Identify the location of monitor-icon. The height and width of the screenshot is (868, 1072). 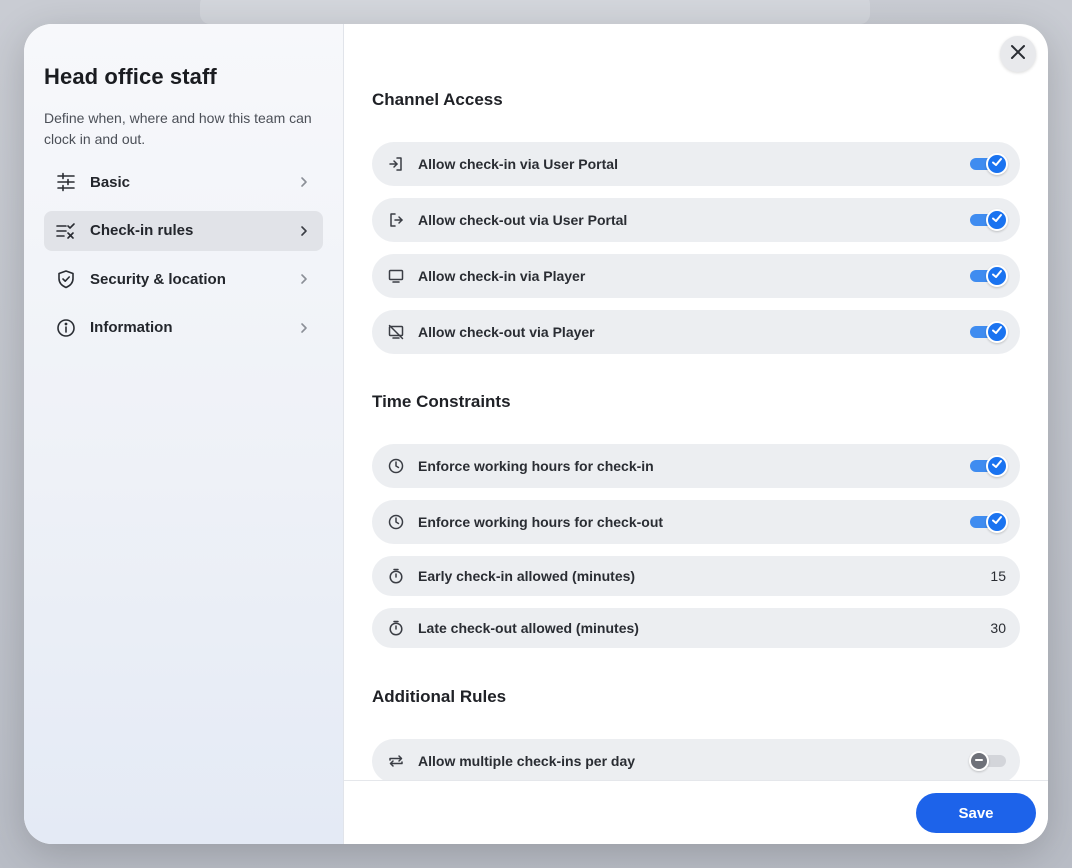
(396, 276).